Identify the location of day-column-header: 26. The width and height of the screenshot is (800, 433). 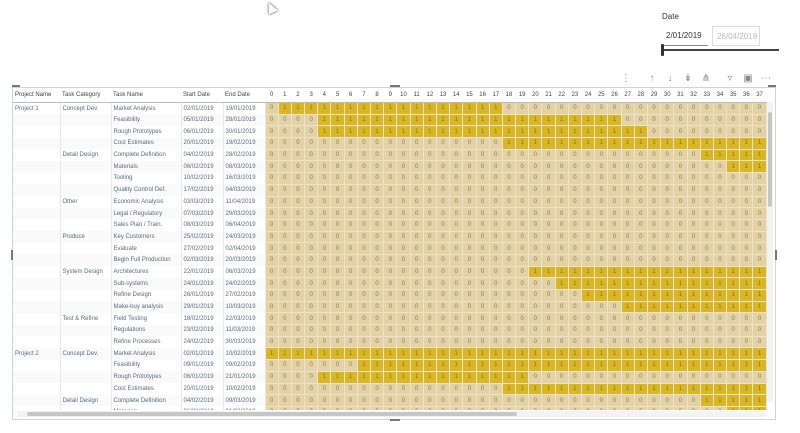
(614, 95).